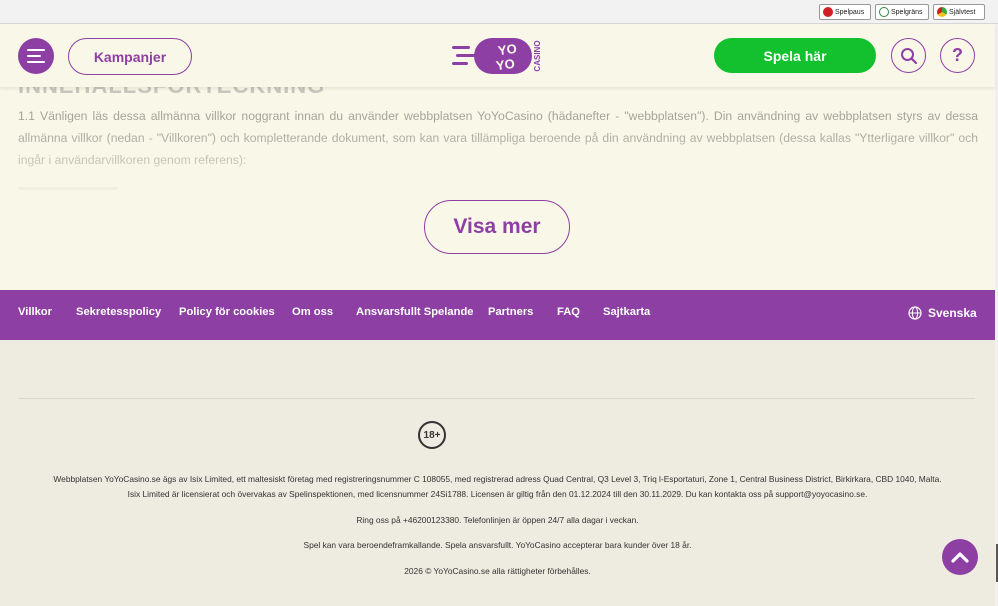 The image size is (998, 606). I want to click on logo-casino: CASINO, so click(537, 55).